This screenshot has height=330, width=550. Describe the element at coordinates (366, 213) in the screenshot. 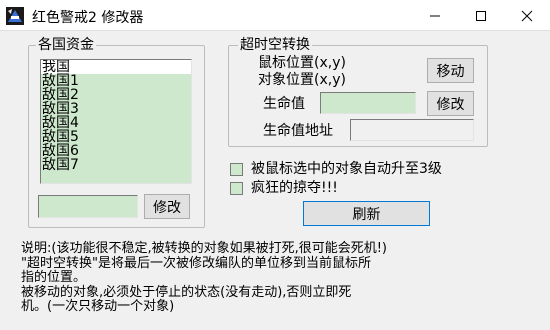

I see `refresh-button: 刷新` at that location.